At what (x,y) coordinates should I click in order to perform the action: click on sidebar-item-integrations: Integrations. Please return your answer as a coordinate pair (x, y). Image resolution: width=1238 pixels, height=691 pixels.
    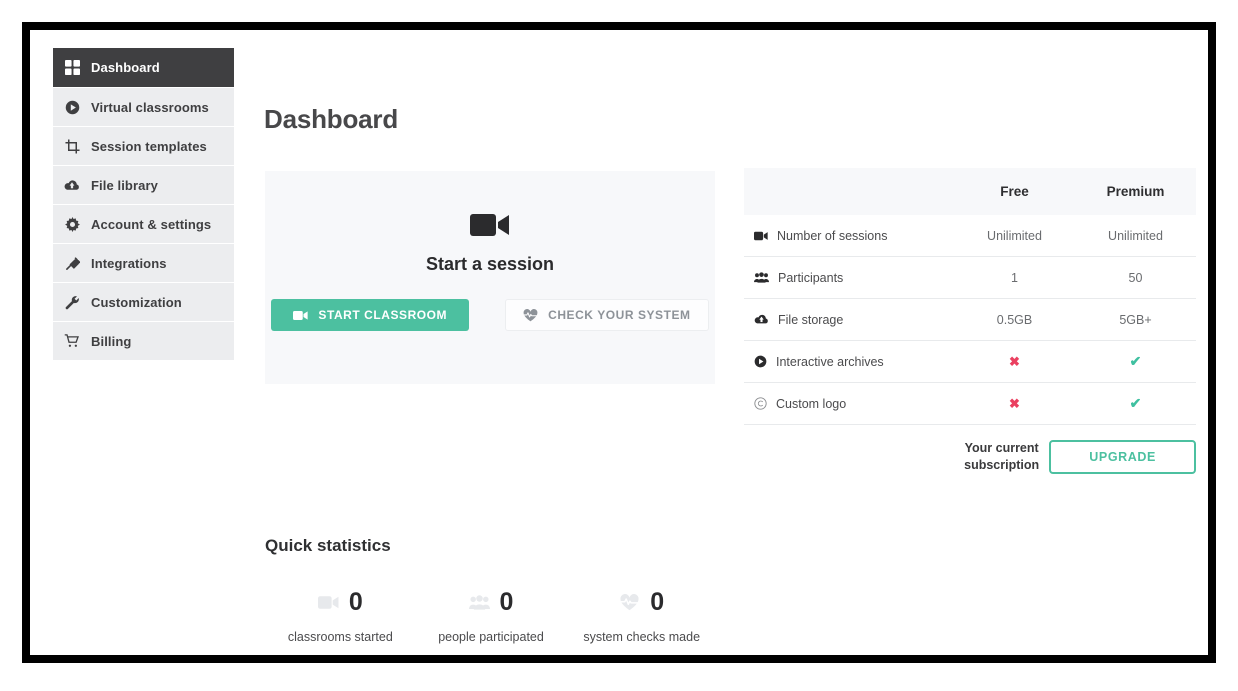
    Looking at the image, I should click on (143, 263).